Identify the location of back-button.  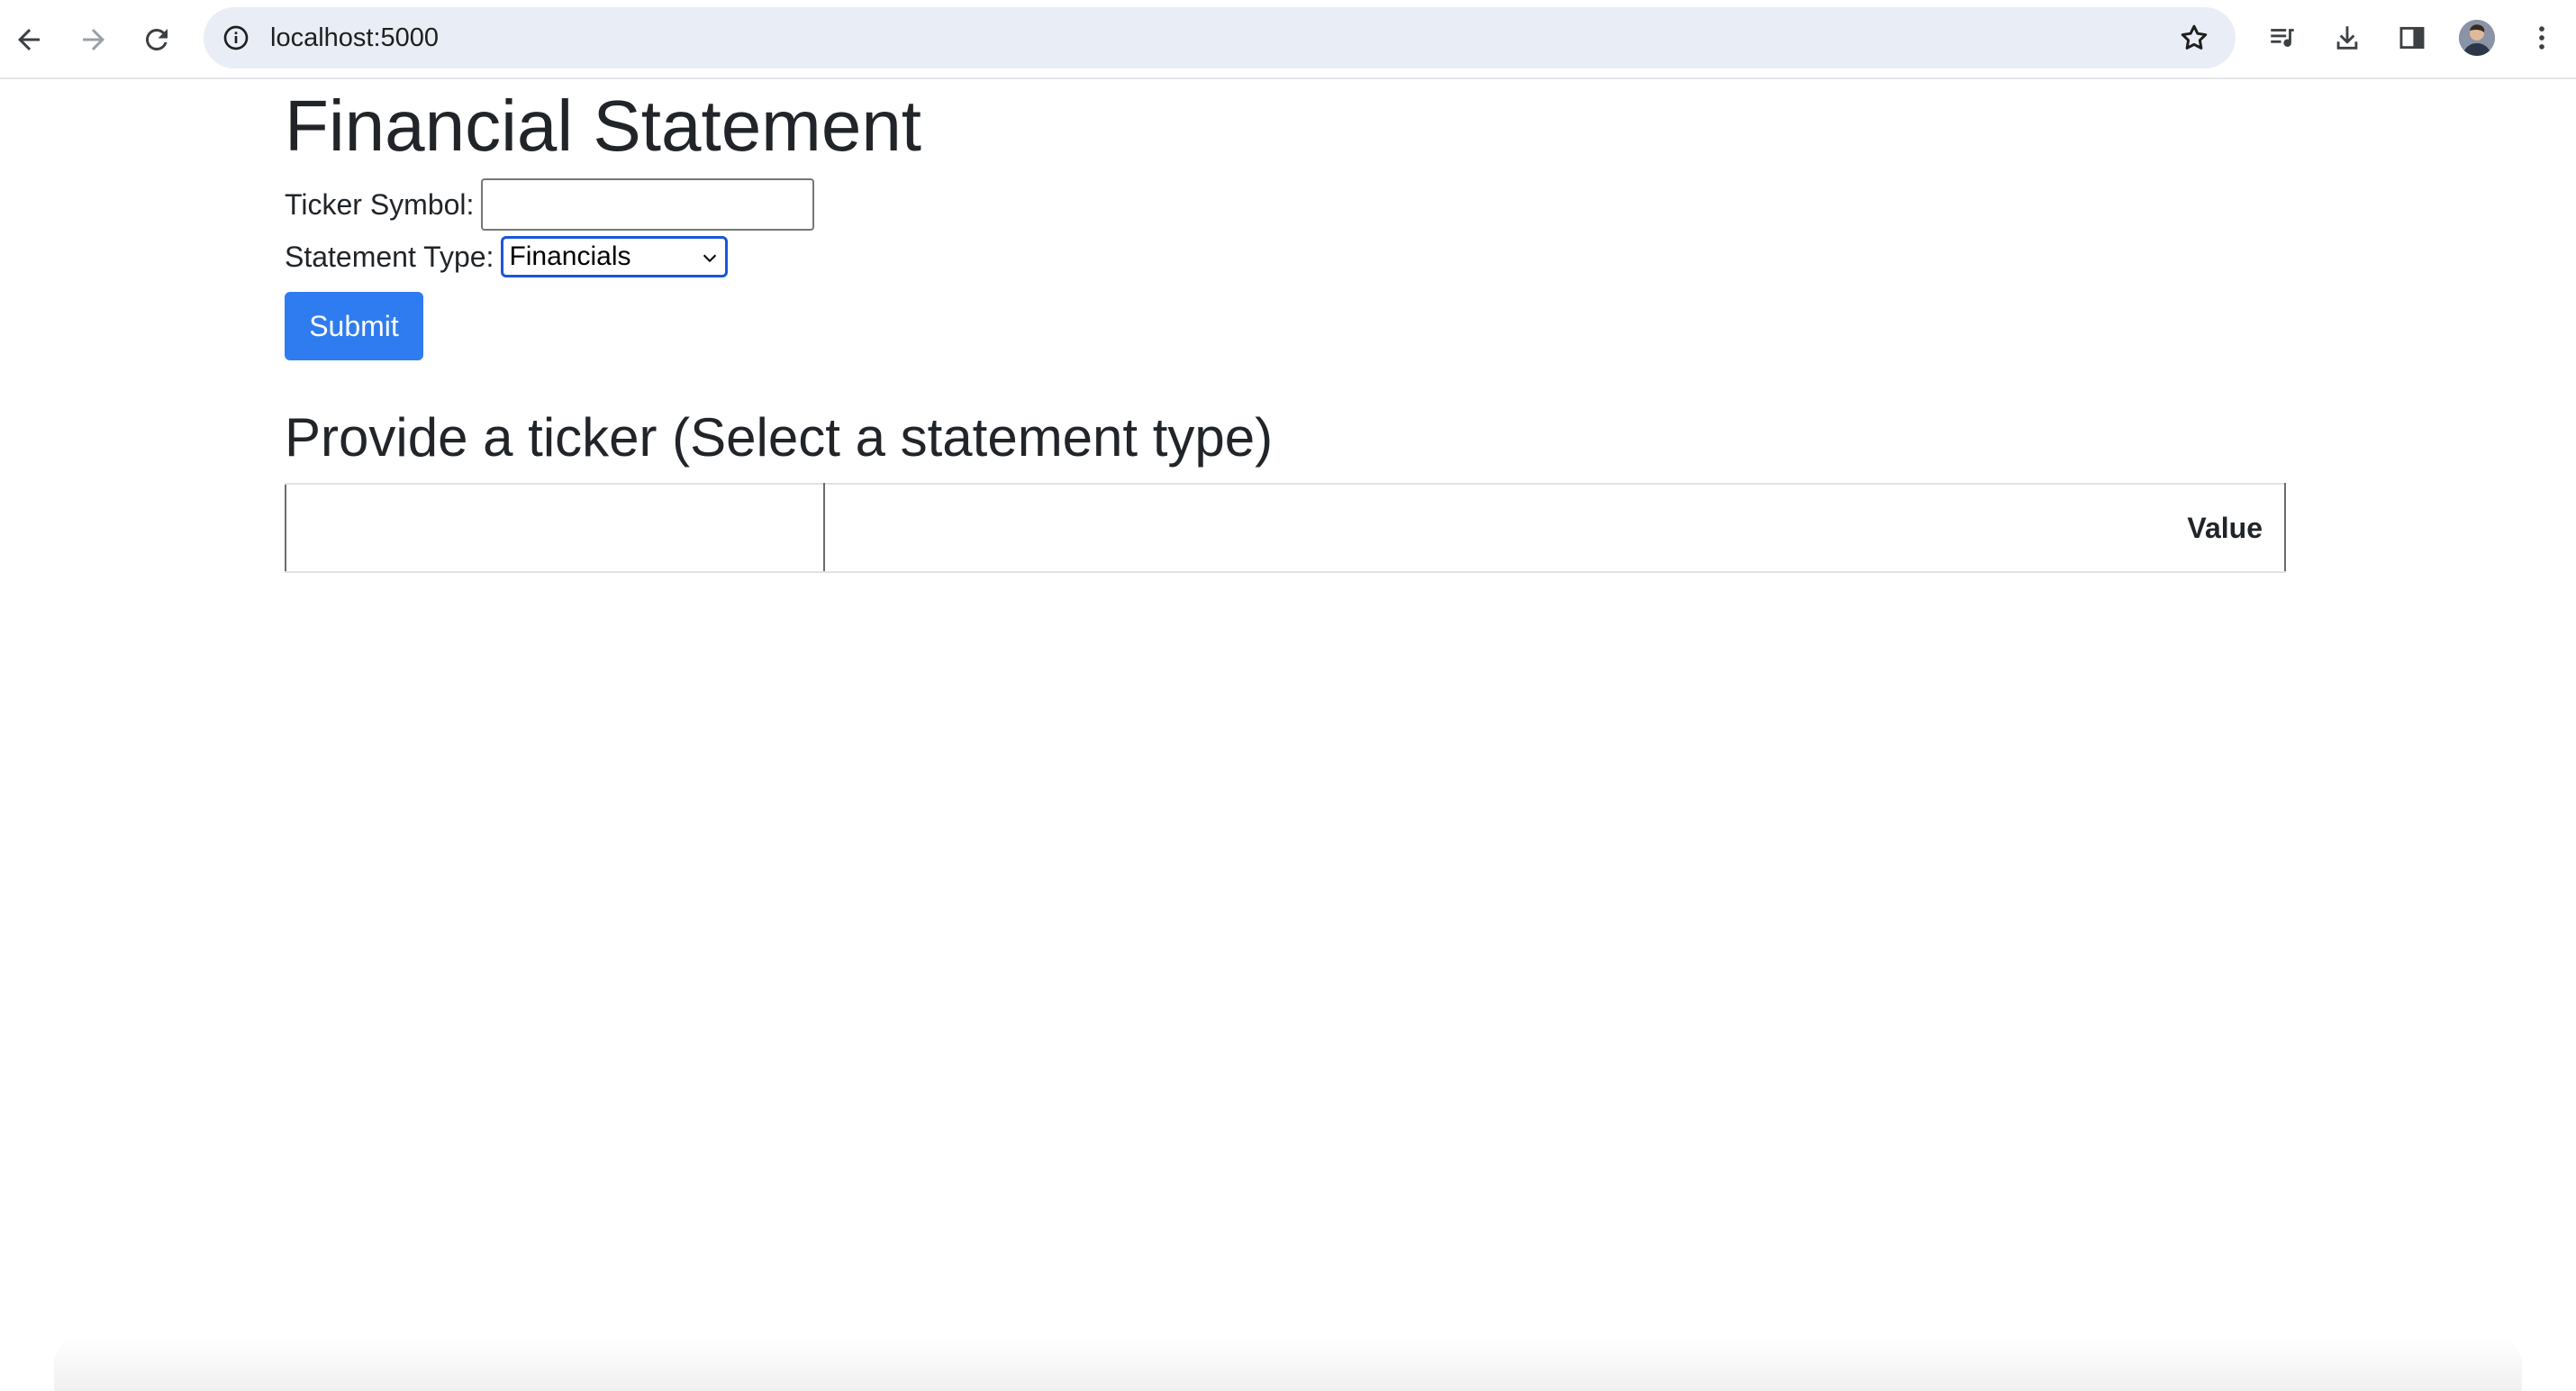
(28, 40).